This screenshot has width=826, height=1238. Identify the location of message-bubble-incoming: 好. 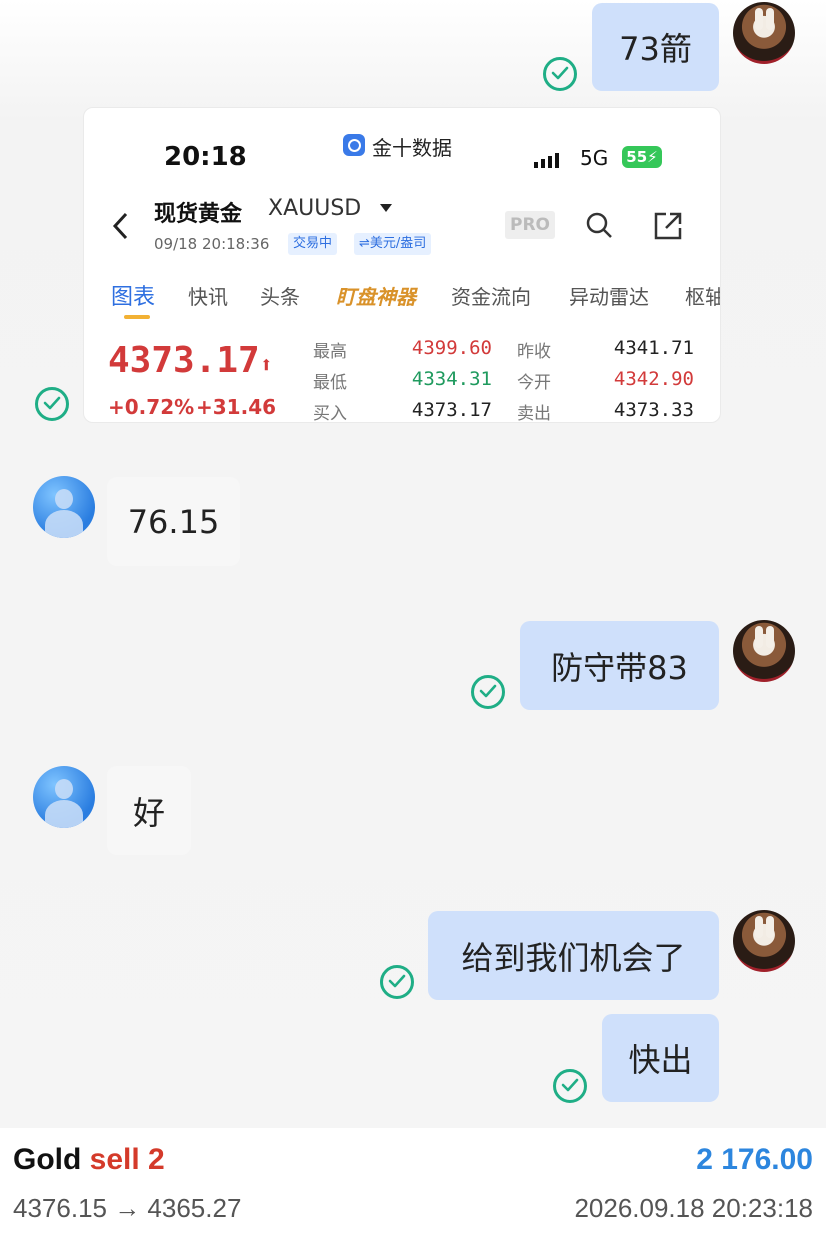
(149, 810).